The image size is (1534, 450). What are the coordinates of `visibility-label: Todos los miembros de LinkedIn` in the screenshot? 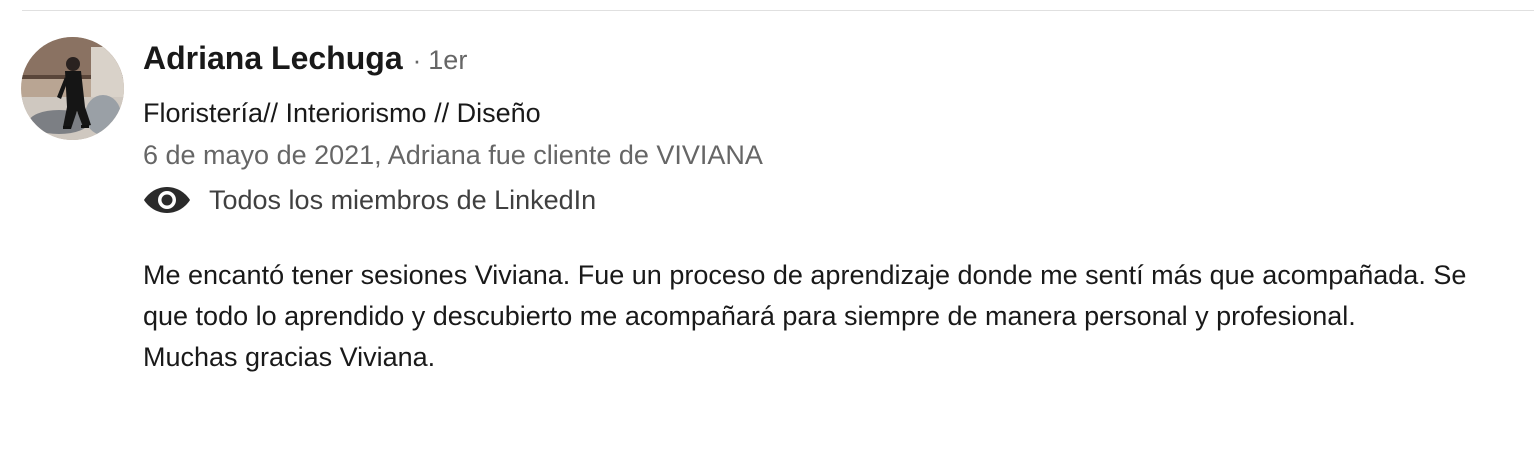 It's located at (403, 199).